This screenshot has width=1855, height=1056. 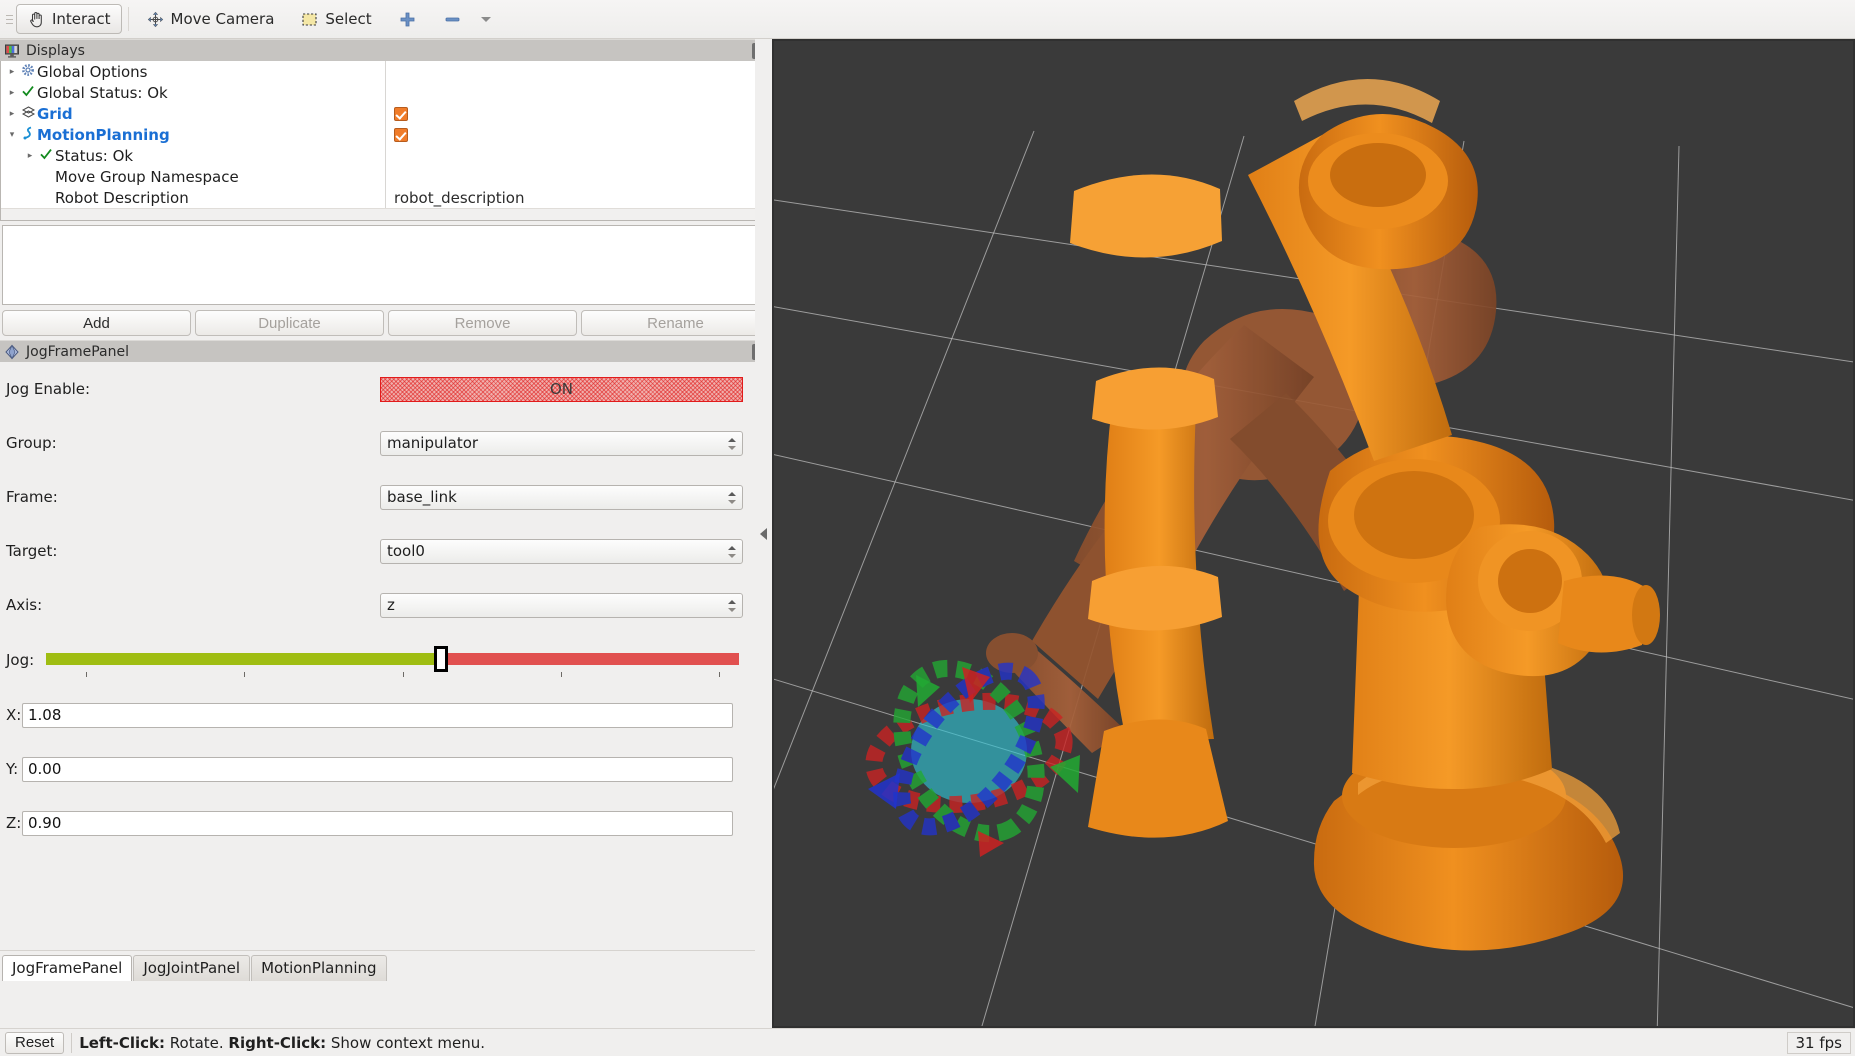 I want to click on group-select-value: manipulator, so click(x=433, y=442).